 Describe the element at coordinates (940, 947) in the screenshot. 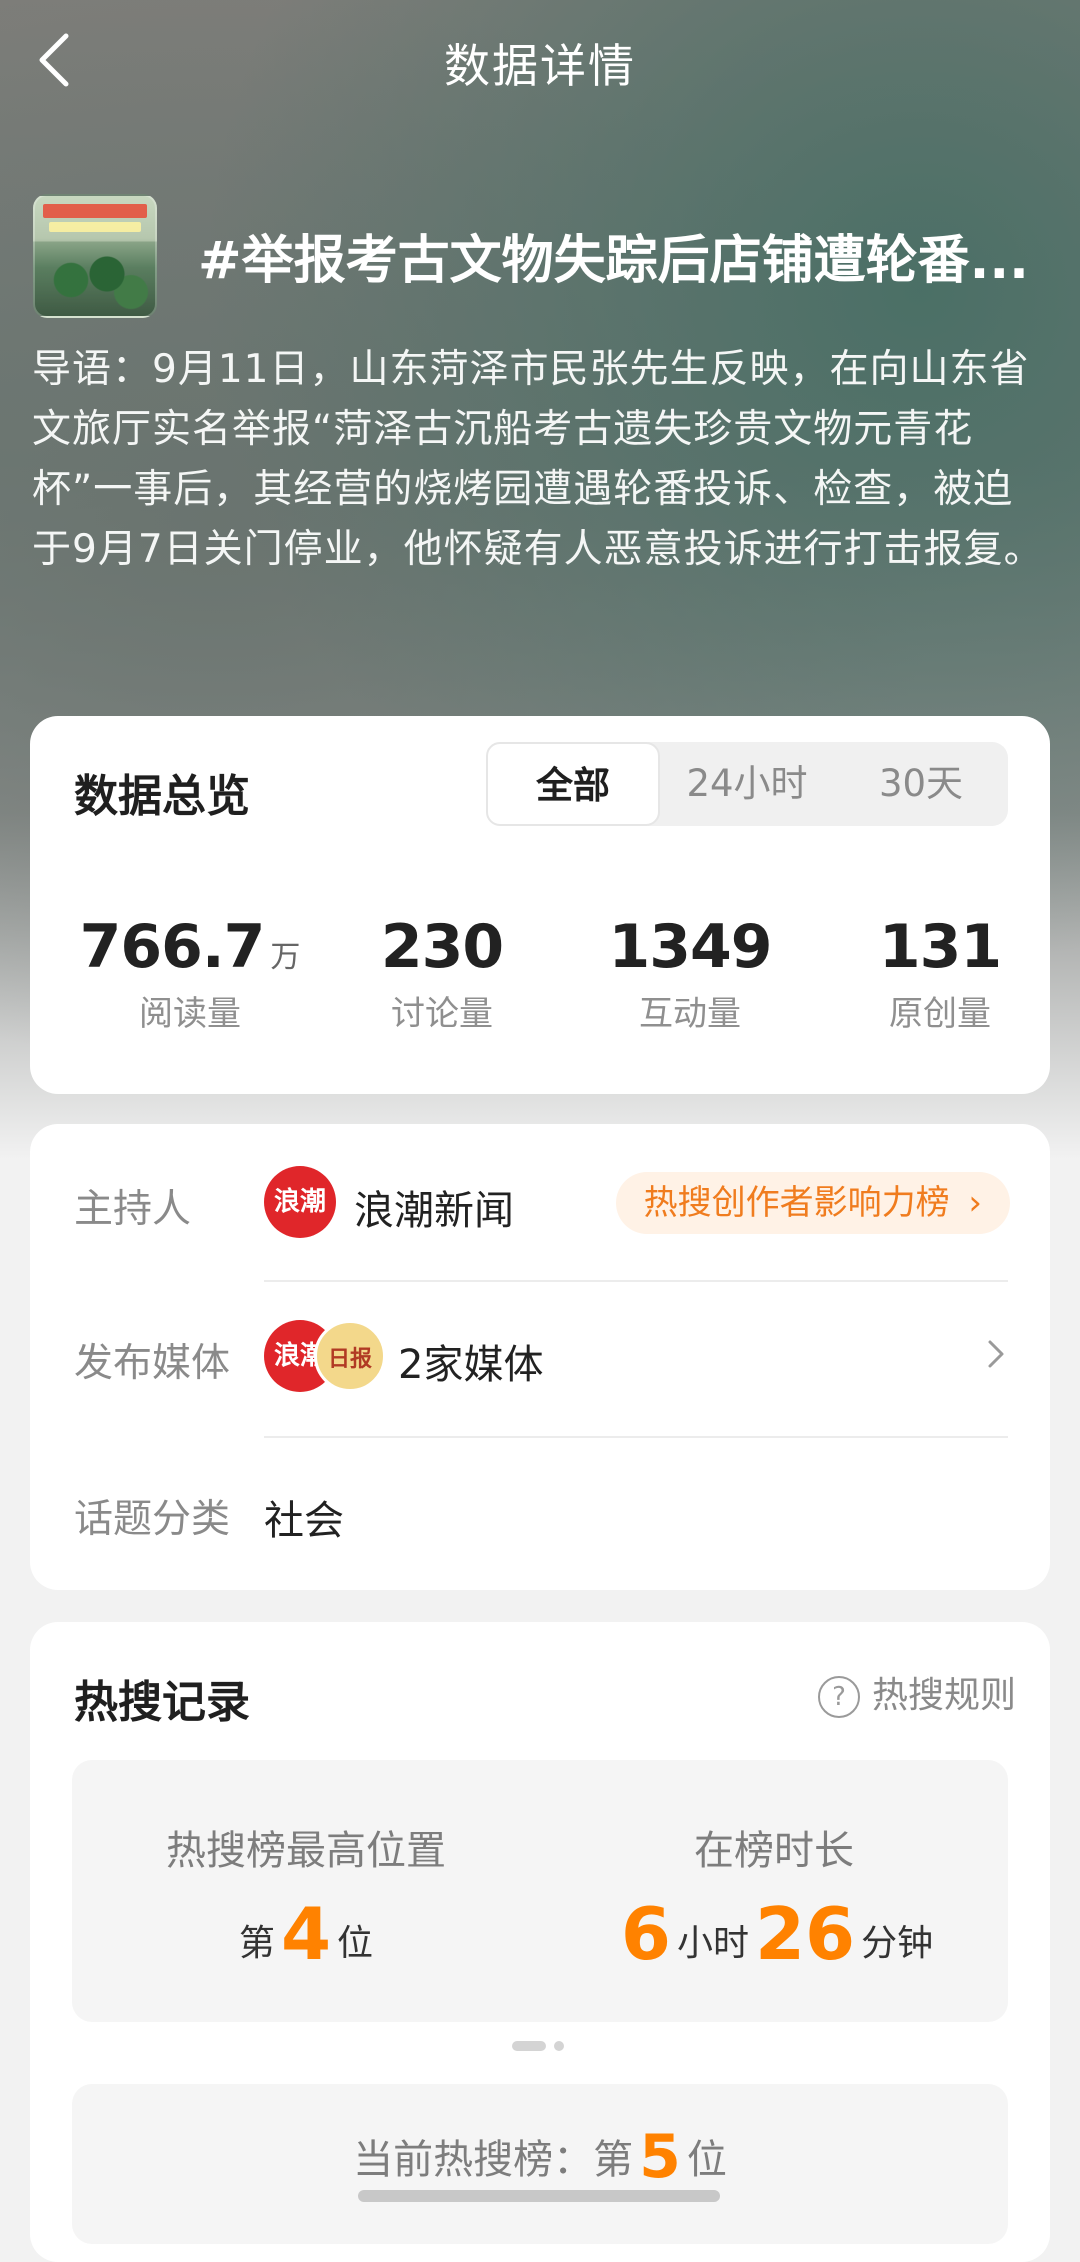

I see `stat-originals-value: 131` at that location.